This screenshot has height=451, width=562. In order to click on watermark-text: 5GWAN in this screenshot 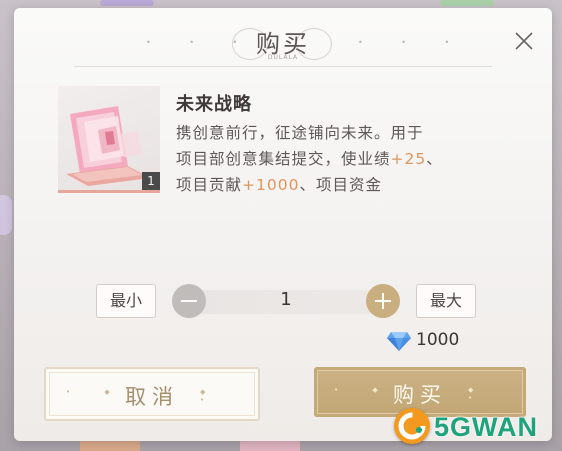, I will do `click(486, 427)`.